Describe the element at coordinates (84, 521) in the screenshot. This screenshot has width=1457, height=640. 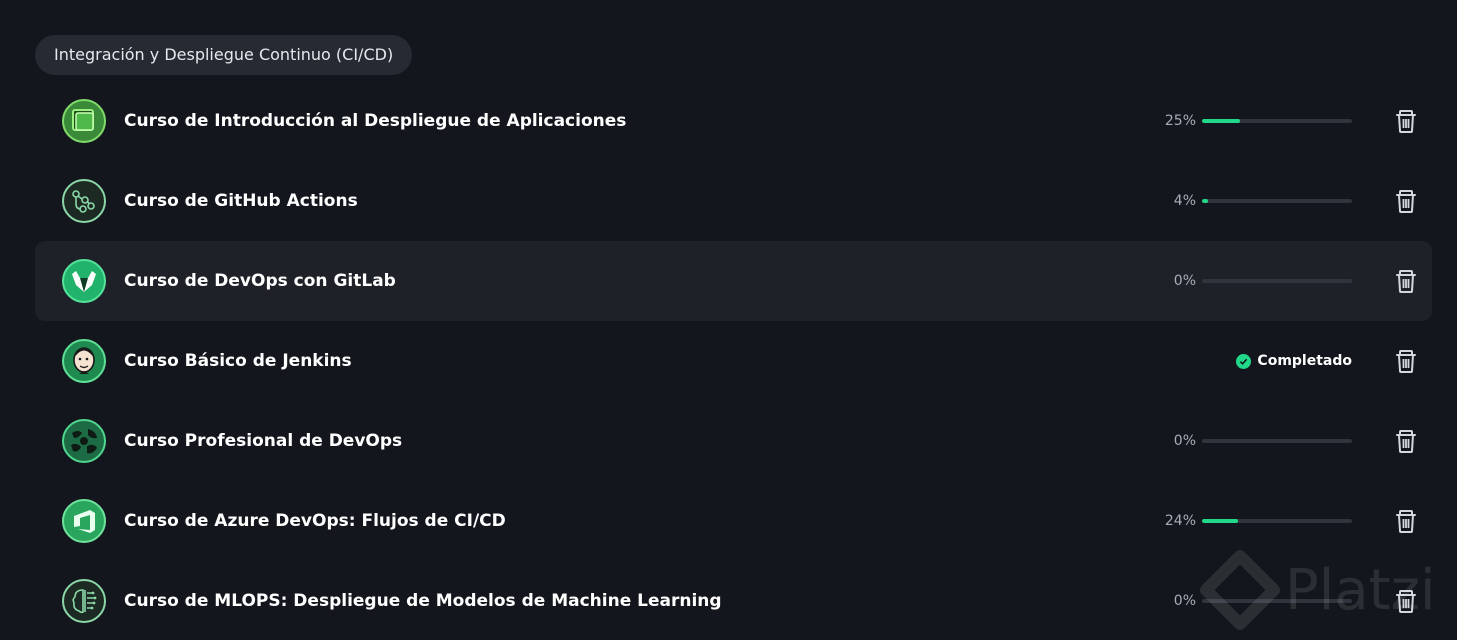
I see `azure-devops-icon` at that location.